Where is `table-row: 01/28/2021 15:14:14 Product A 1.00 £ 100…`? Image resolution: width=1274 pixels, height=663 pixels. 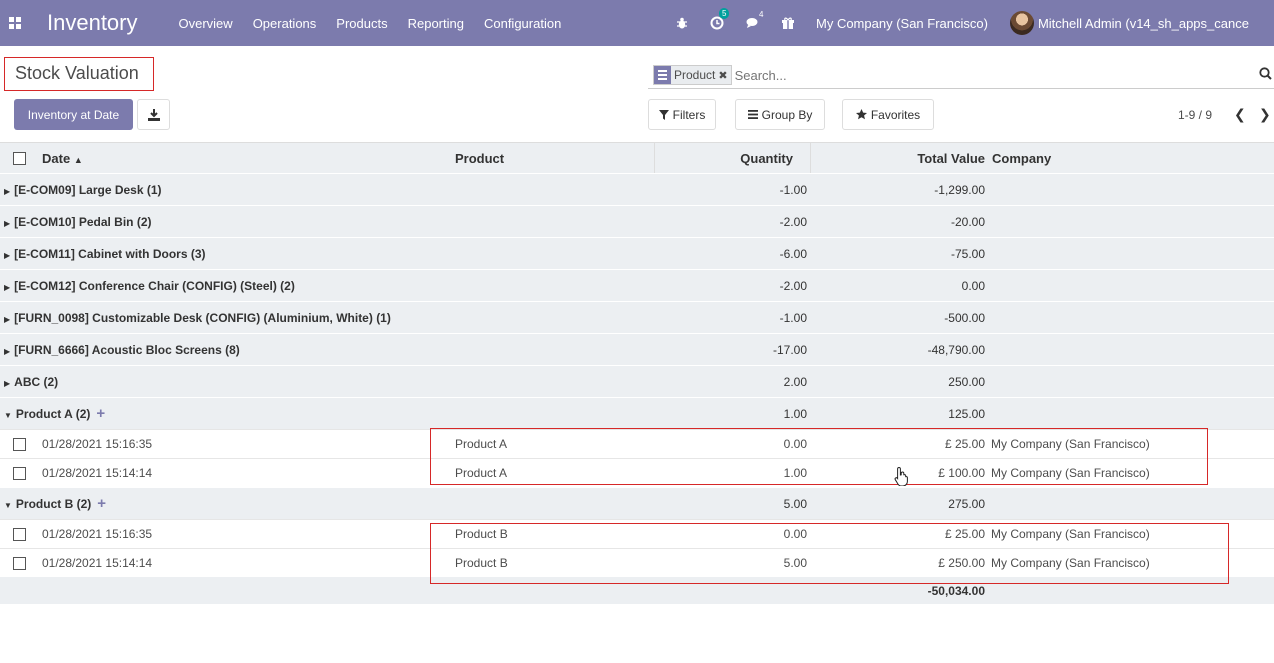
table-row: 01/28/2021 15:14:14 Product A 1.00 £ 100… is located at coordinates (637, 472).